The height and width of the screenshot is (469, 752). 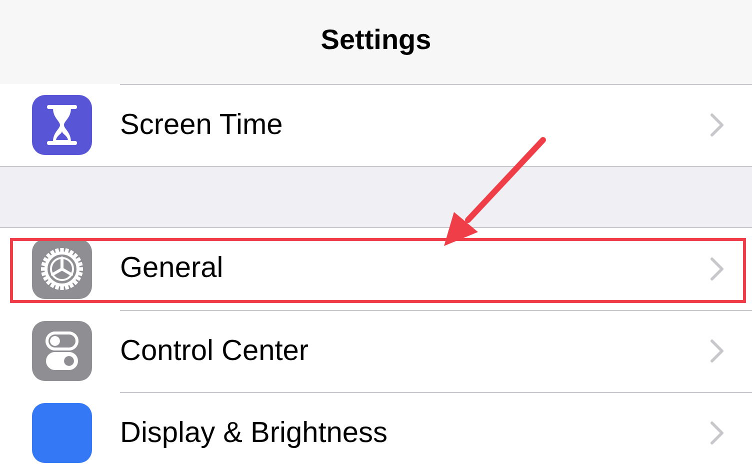 What do you see at coordinates (215, 351) in the screenshot?
I see `row-label: Control Center` at bounding box center [215, 351].